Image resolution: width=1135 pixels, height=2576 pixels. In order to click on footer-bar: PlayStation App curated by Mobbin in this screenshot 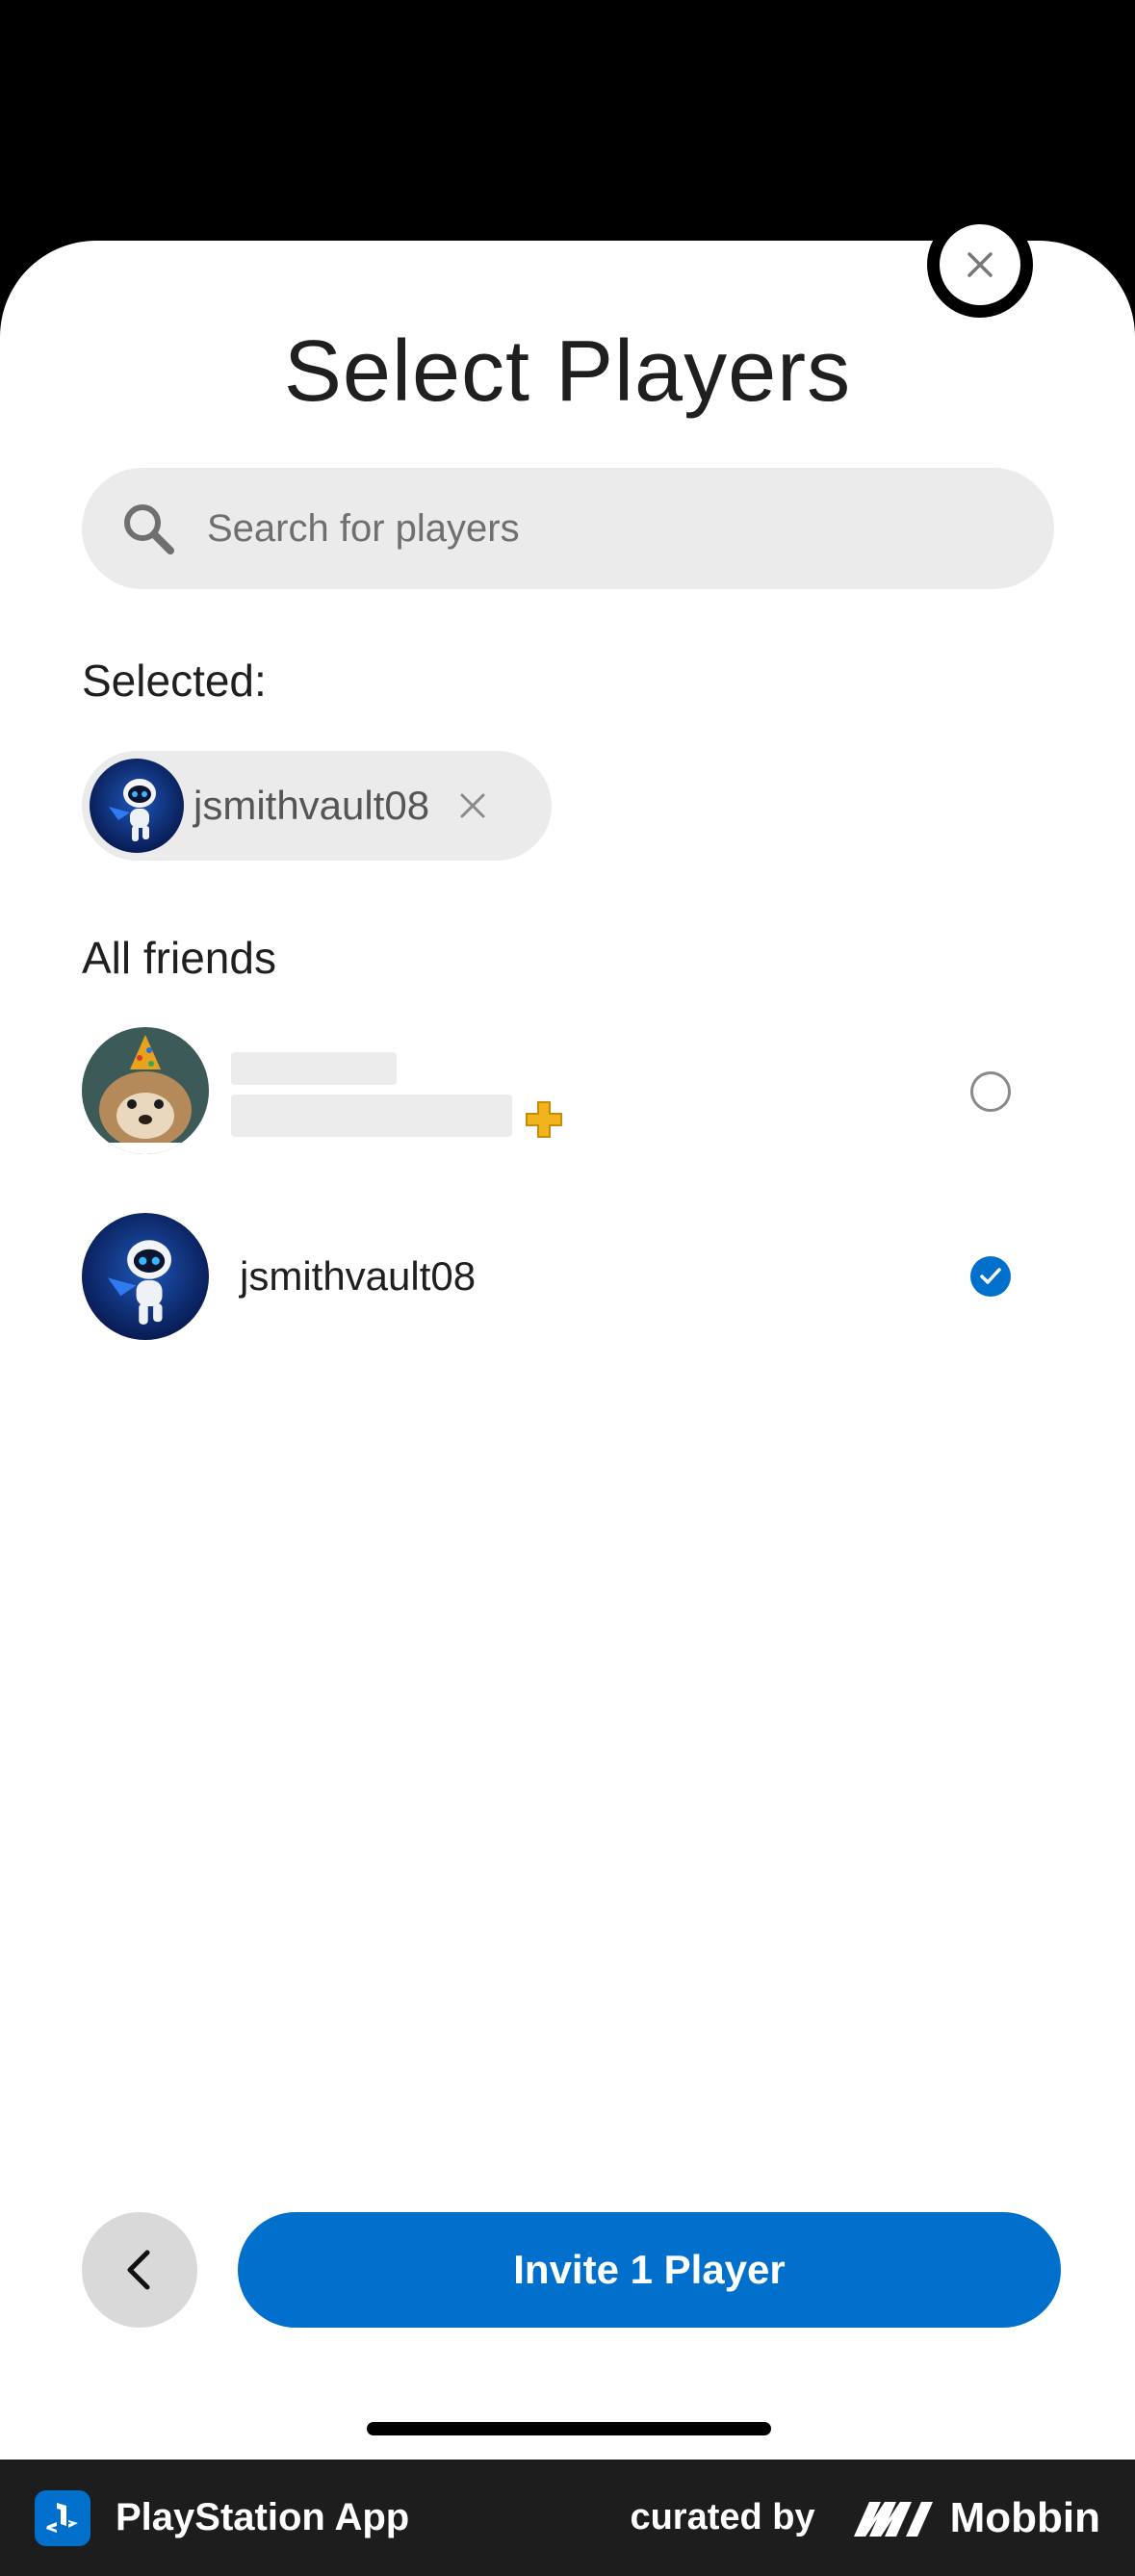, I will do `click(567, 2518)`.